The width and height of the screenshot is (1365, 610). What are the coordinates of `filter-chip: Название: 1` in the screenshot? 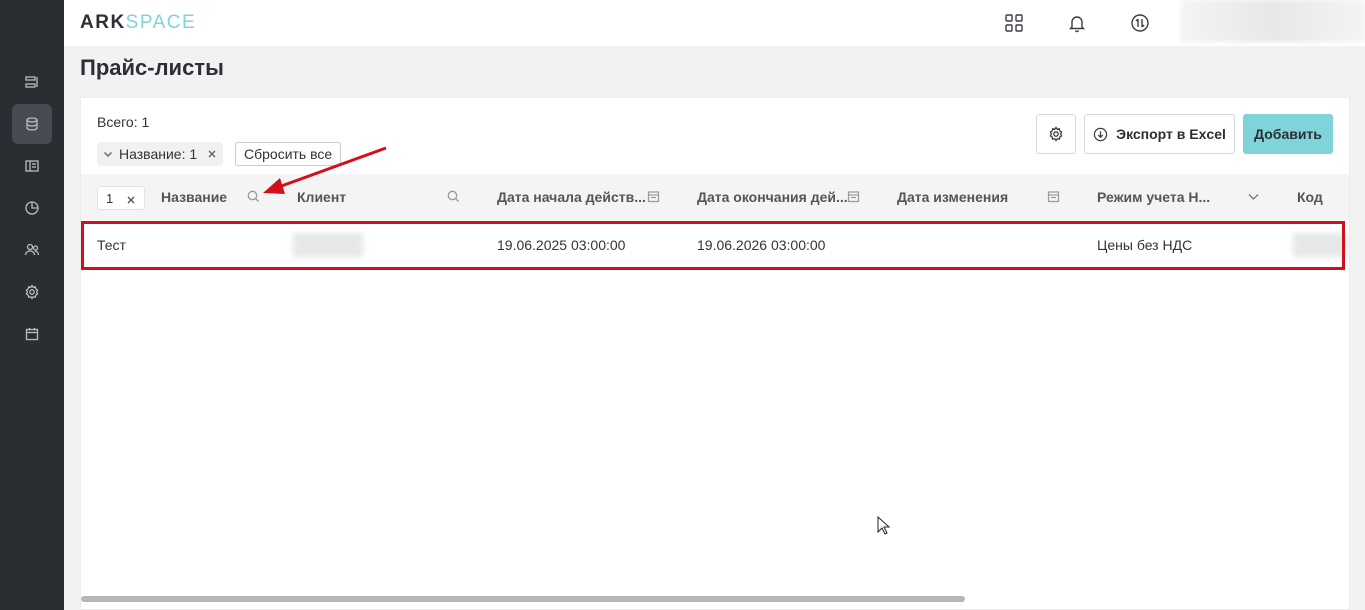 It's located at (160, 154).